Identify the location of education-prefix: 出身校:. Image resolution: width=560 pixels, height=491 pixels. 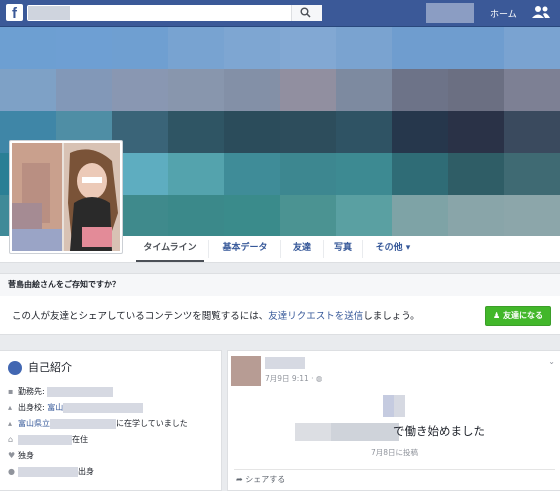
(33, 407).